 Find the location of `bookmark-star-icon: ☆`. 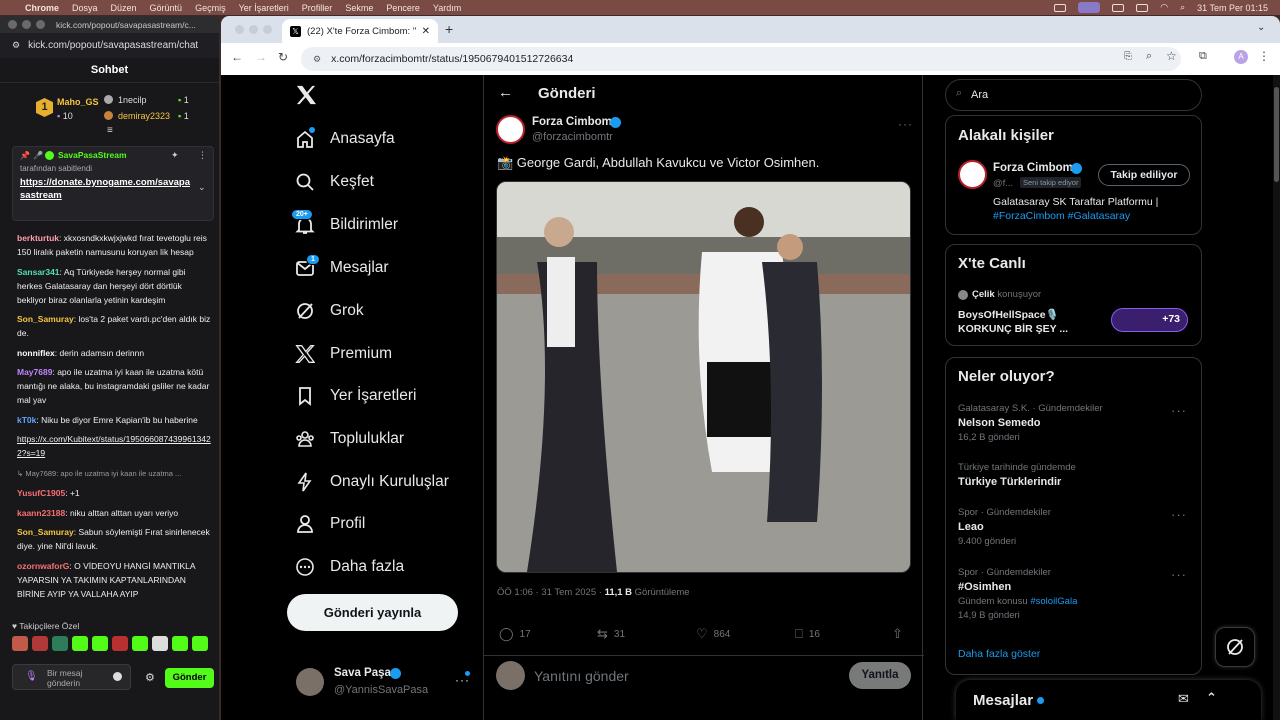

bookmark-star-icon: ☆ is located at coordinates (1171, 56).